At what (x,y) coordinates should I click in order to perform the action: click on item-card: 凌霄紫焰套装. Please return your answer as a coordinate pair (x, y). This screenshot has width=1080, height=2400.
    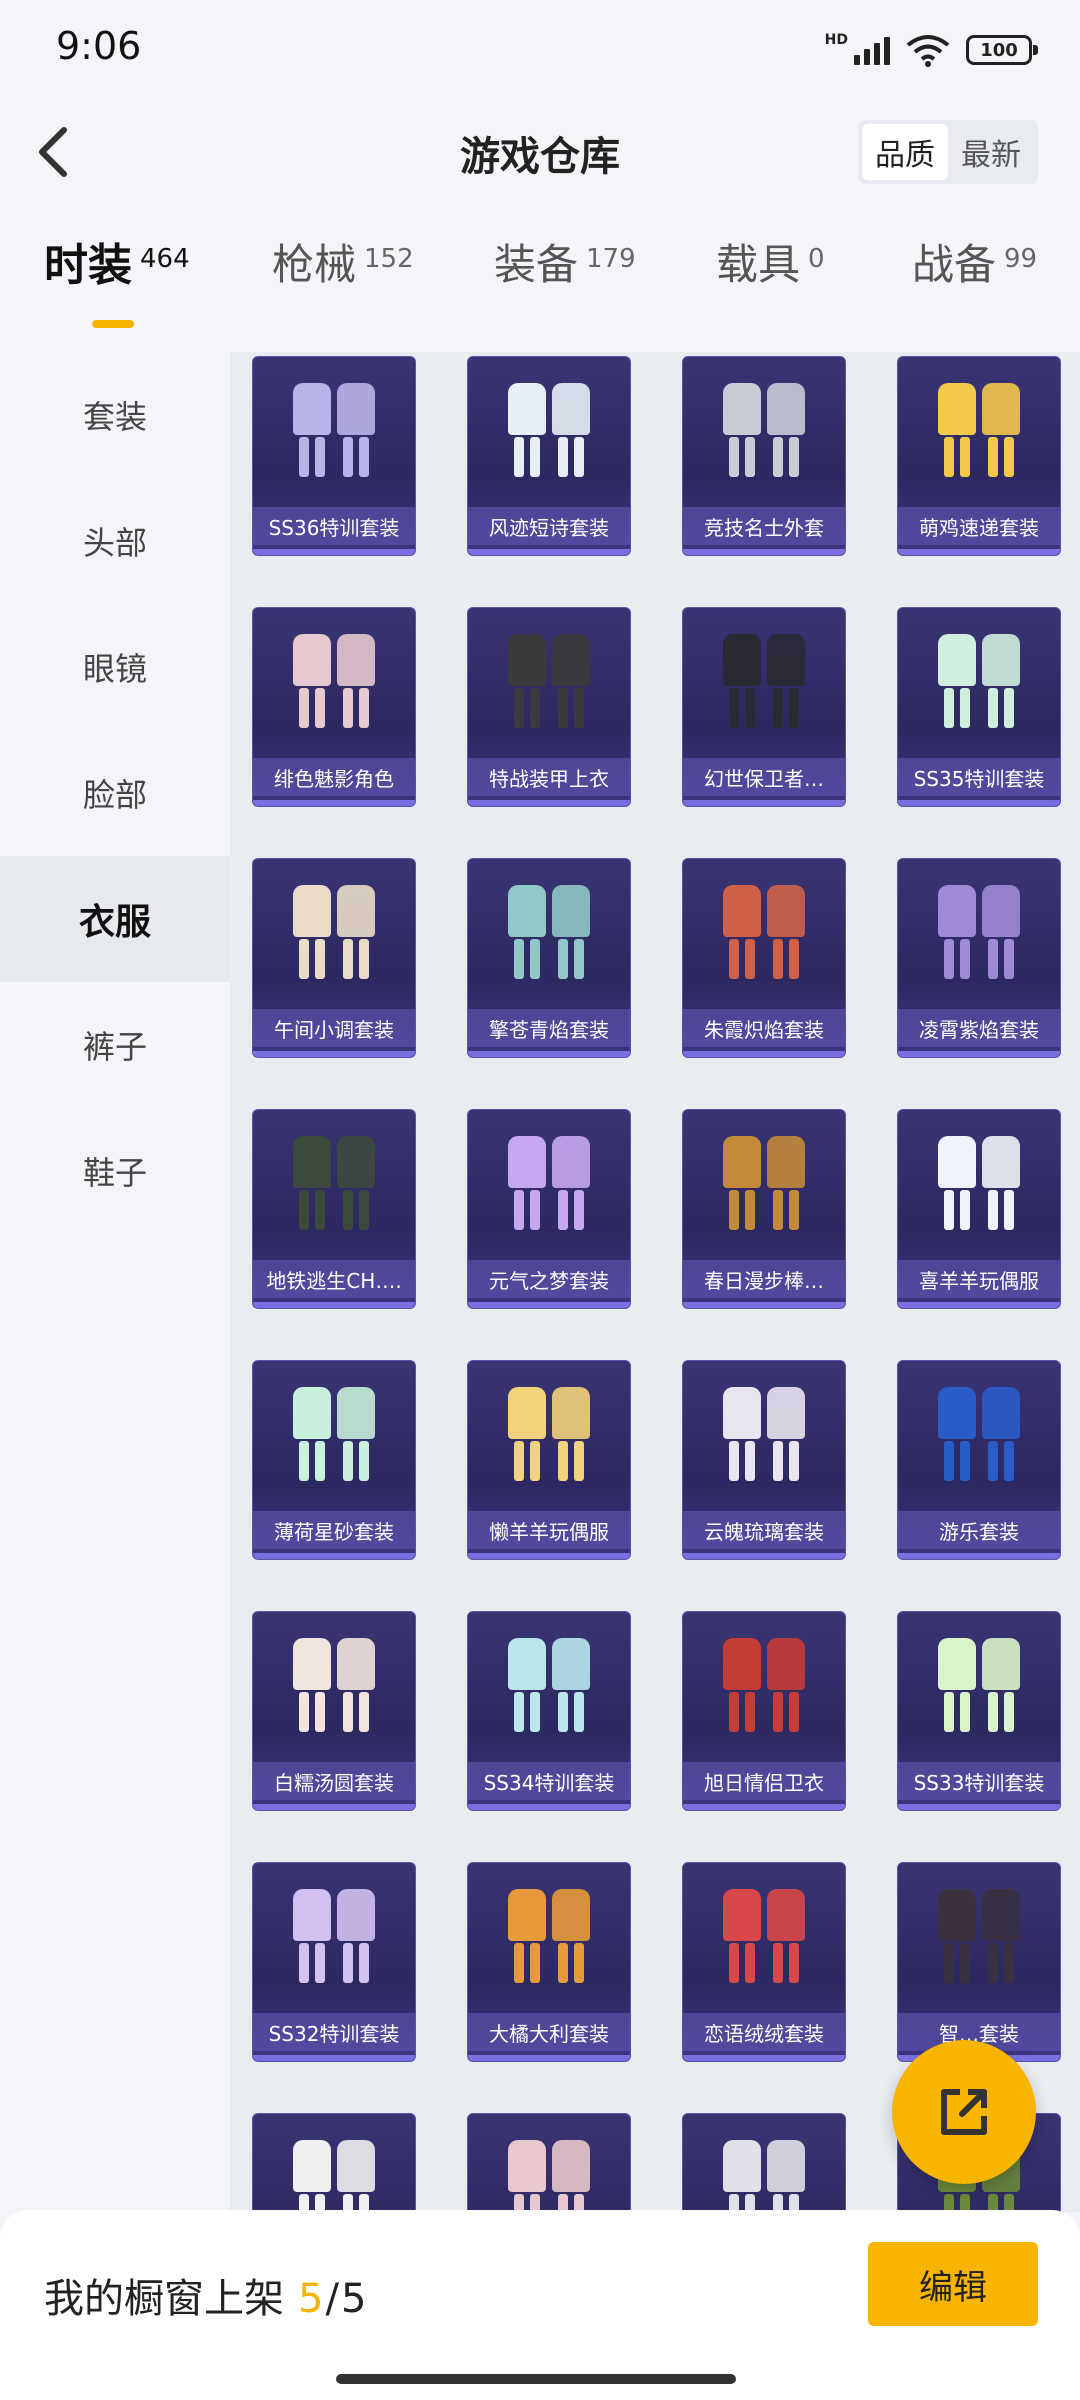
    Looking at the image, I should click on (979, 958).